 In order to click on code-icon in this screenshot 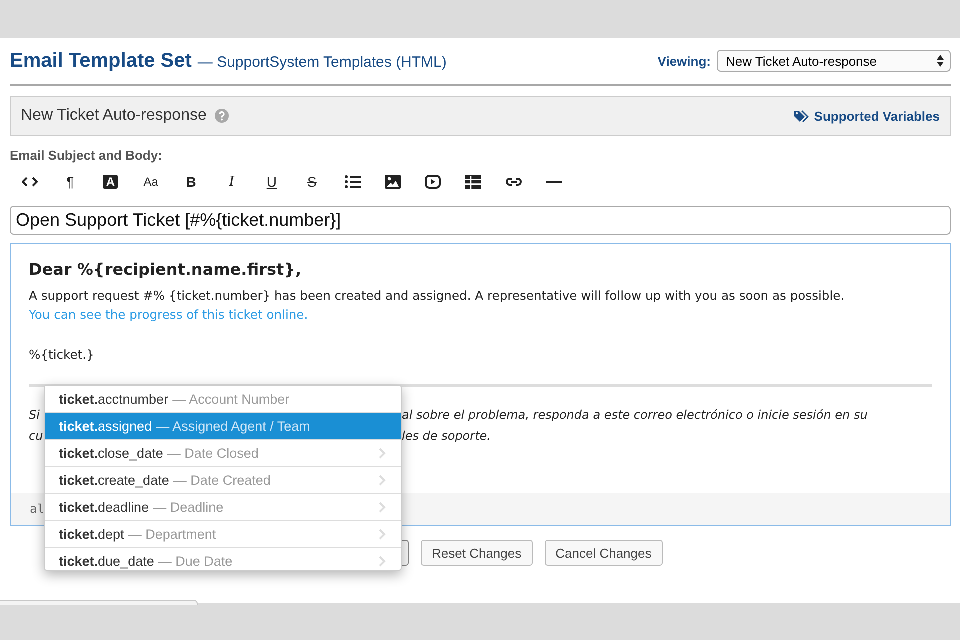, I will do `click(30, 182)`.